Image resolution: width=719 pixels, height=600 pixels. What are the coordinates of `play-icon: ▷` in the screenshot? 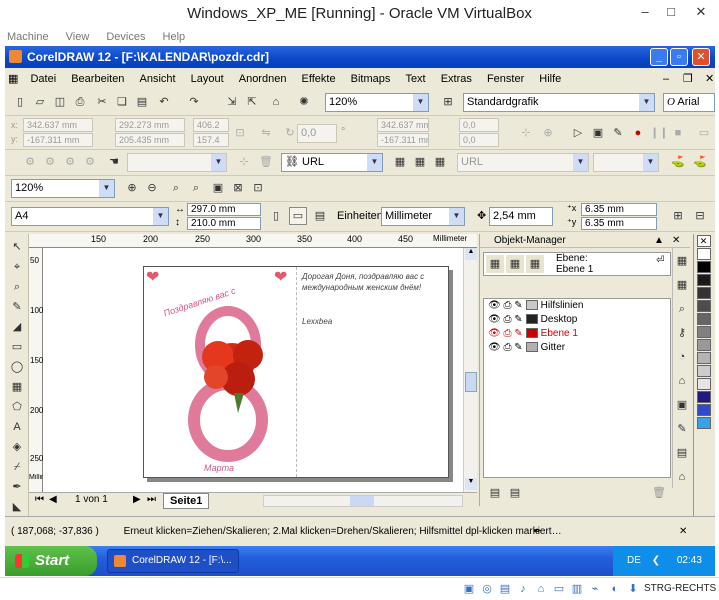 It's located at (578, 133).